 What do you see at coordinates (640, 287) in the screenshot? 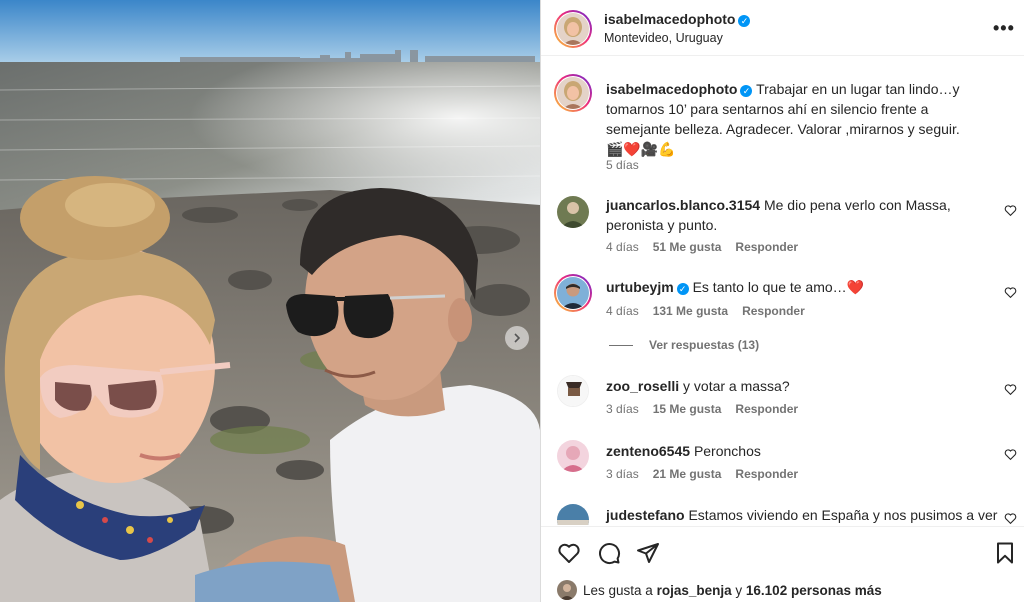
I see `comment-username: urtubeyjm` at bounding box center [640, 287].